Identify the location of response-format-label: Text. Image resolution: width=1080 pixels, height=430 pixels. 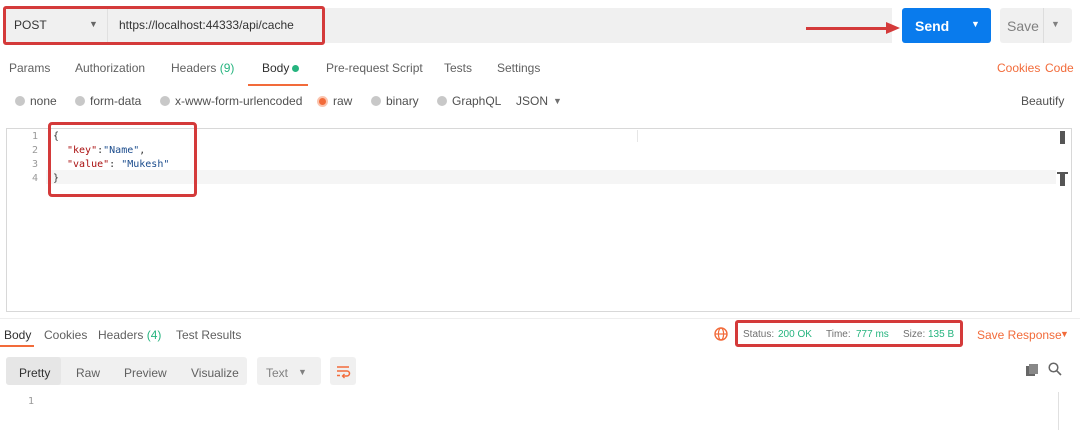
(277, 373).